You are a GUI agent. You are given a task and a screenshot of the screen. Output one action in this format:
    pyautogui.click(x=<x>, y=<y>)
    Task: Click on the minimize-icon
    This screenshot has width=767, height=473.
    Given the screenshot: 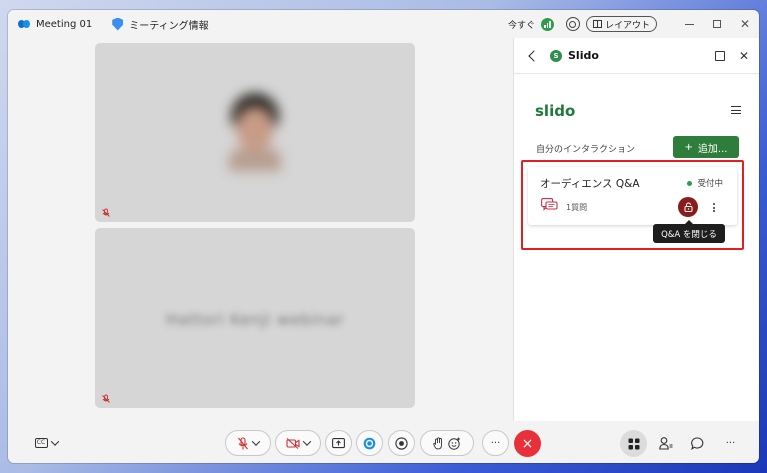 What is the action you would take?
    pyautogui.click(x=689, y=24)
    